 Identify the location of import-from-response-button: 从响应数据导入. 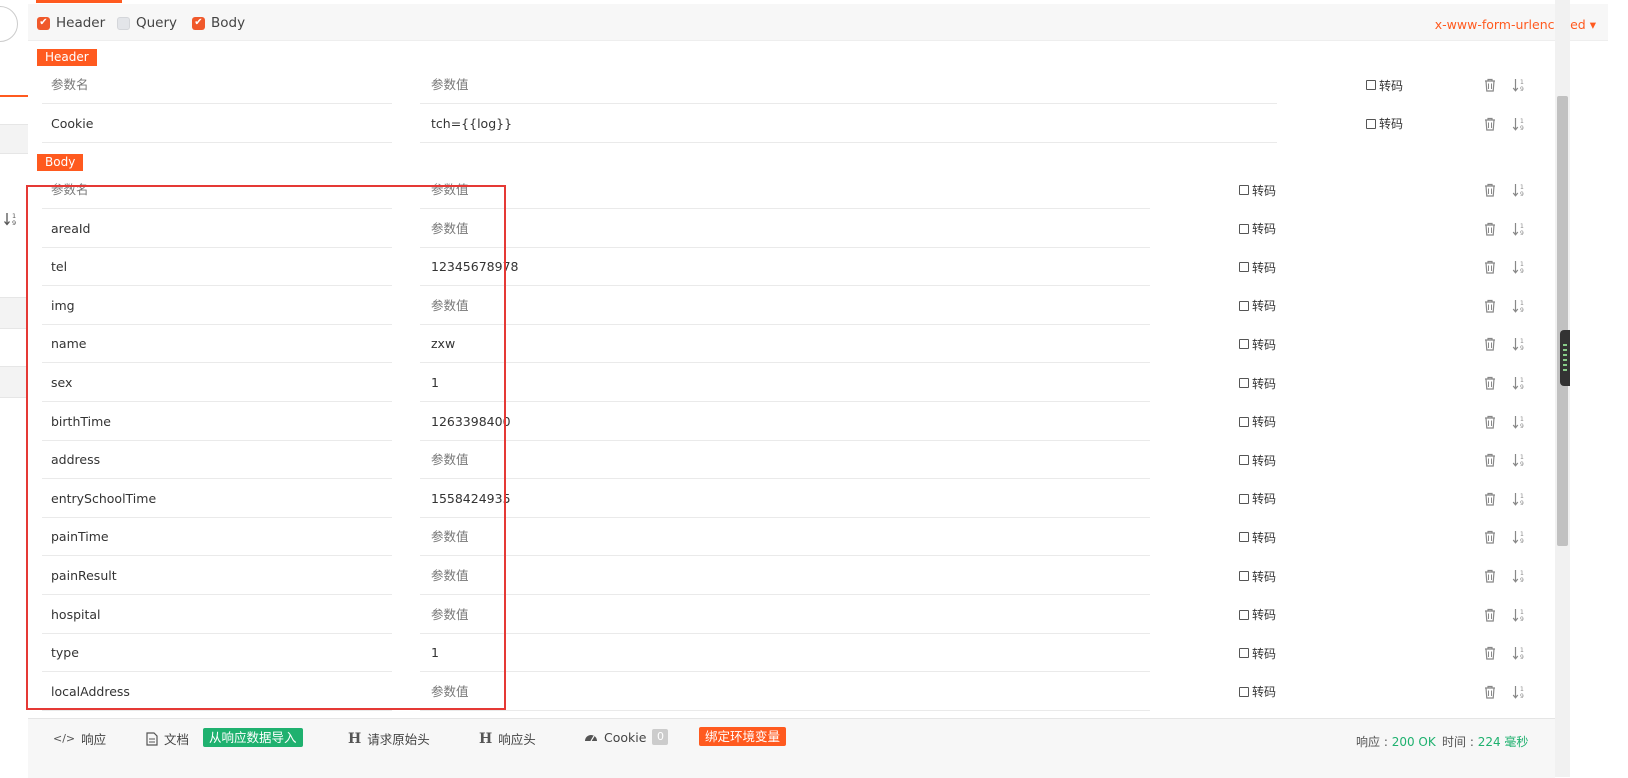
(253, 737).